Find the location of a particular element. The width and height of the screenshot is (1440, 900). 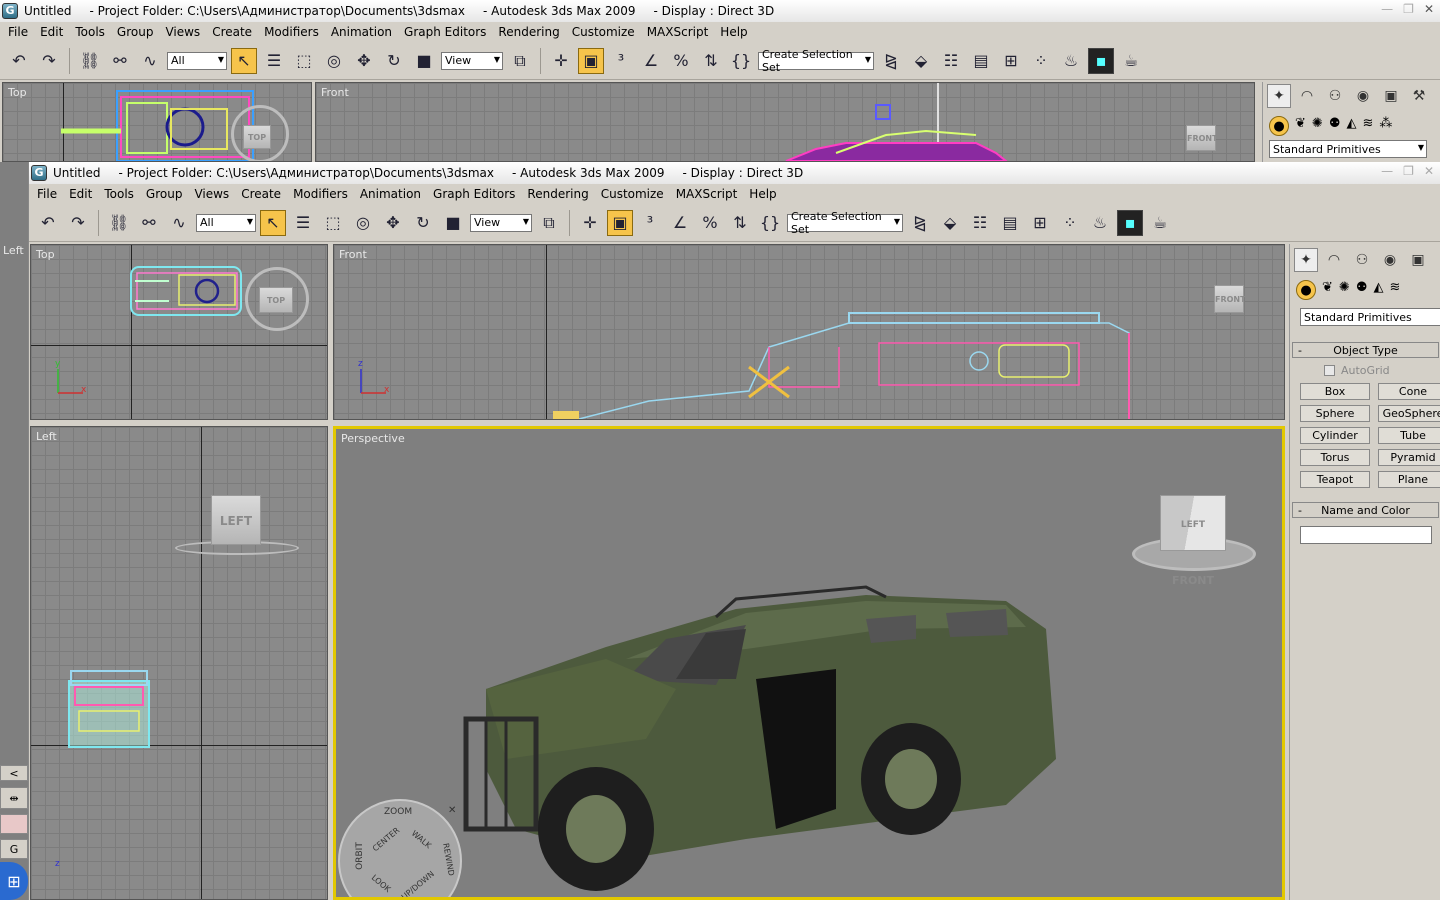

undo-icon: ↶ is located at coordinates (48, 223).